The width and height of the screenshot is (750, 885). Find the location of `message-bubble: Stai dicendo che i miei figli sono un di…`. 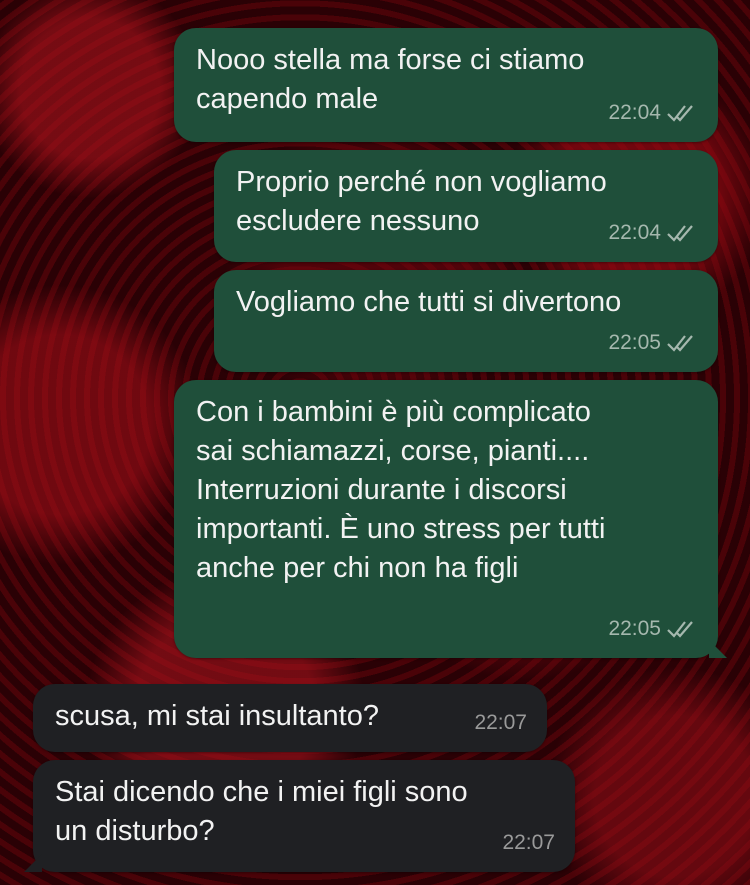

message-bubble: Stai dicendo che i miei figli sono un di… is located at coordinates (299, 816).